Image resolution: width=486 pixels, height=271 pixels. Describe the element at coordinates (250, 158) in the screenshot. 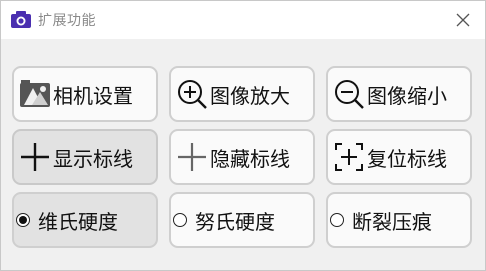

I see `hide-marker-label: 隐藏标线` at that location.